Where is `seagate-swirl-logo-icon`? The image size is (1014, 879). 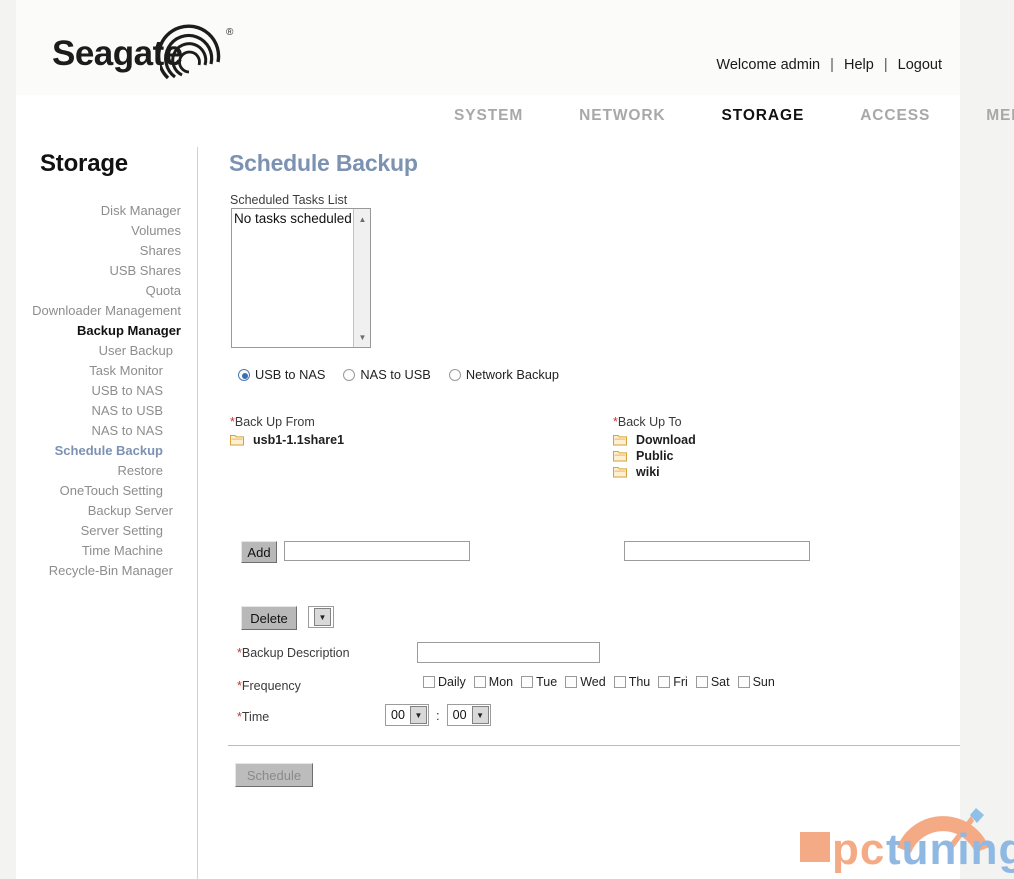 seagate-swirl-logo-icon is located at coordinates (190, 52).